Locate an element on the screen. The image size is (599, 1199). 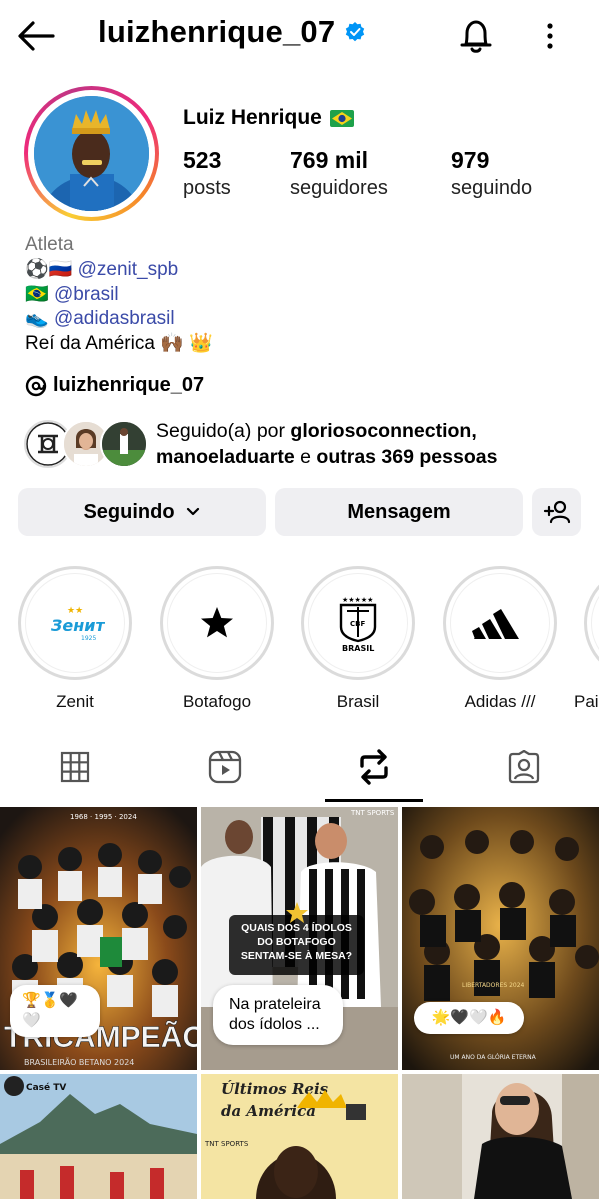
grid-icon is located at coordinates (75, 767).